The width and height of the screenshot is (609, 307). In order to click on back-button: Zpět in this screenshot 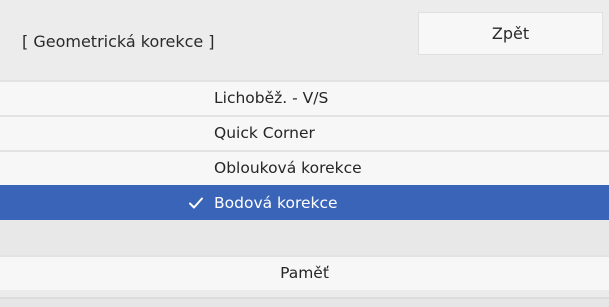, I will do `click(510, 33)`.